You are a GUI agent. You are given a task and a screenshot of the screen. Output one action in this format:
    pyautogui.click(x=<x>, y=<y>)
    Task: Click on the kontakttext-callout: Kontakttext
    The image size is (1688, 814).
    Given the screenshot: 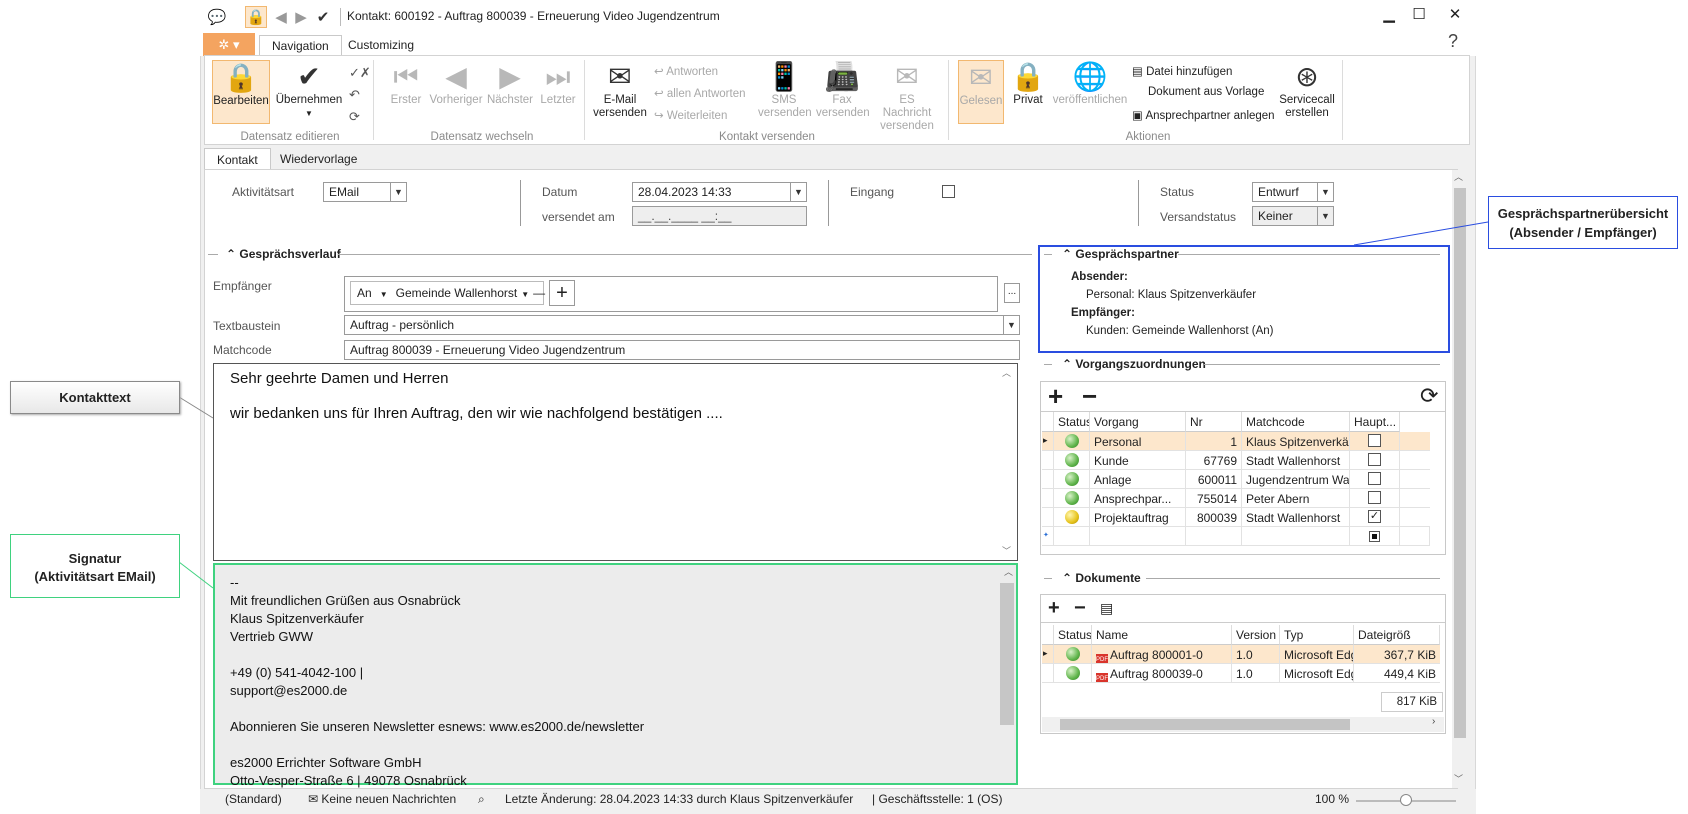 What is the action you would take?
    pyautogui.click(x=95, y=397)
    